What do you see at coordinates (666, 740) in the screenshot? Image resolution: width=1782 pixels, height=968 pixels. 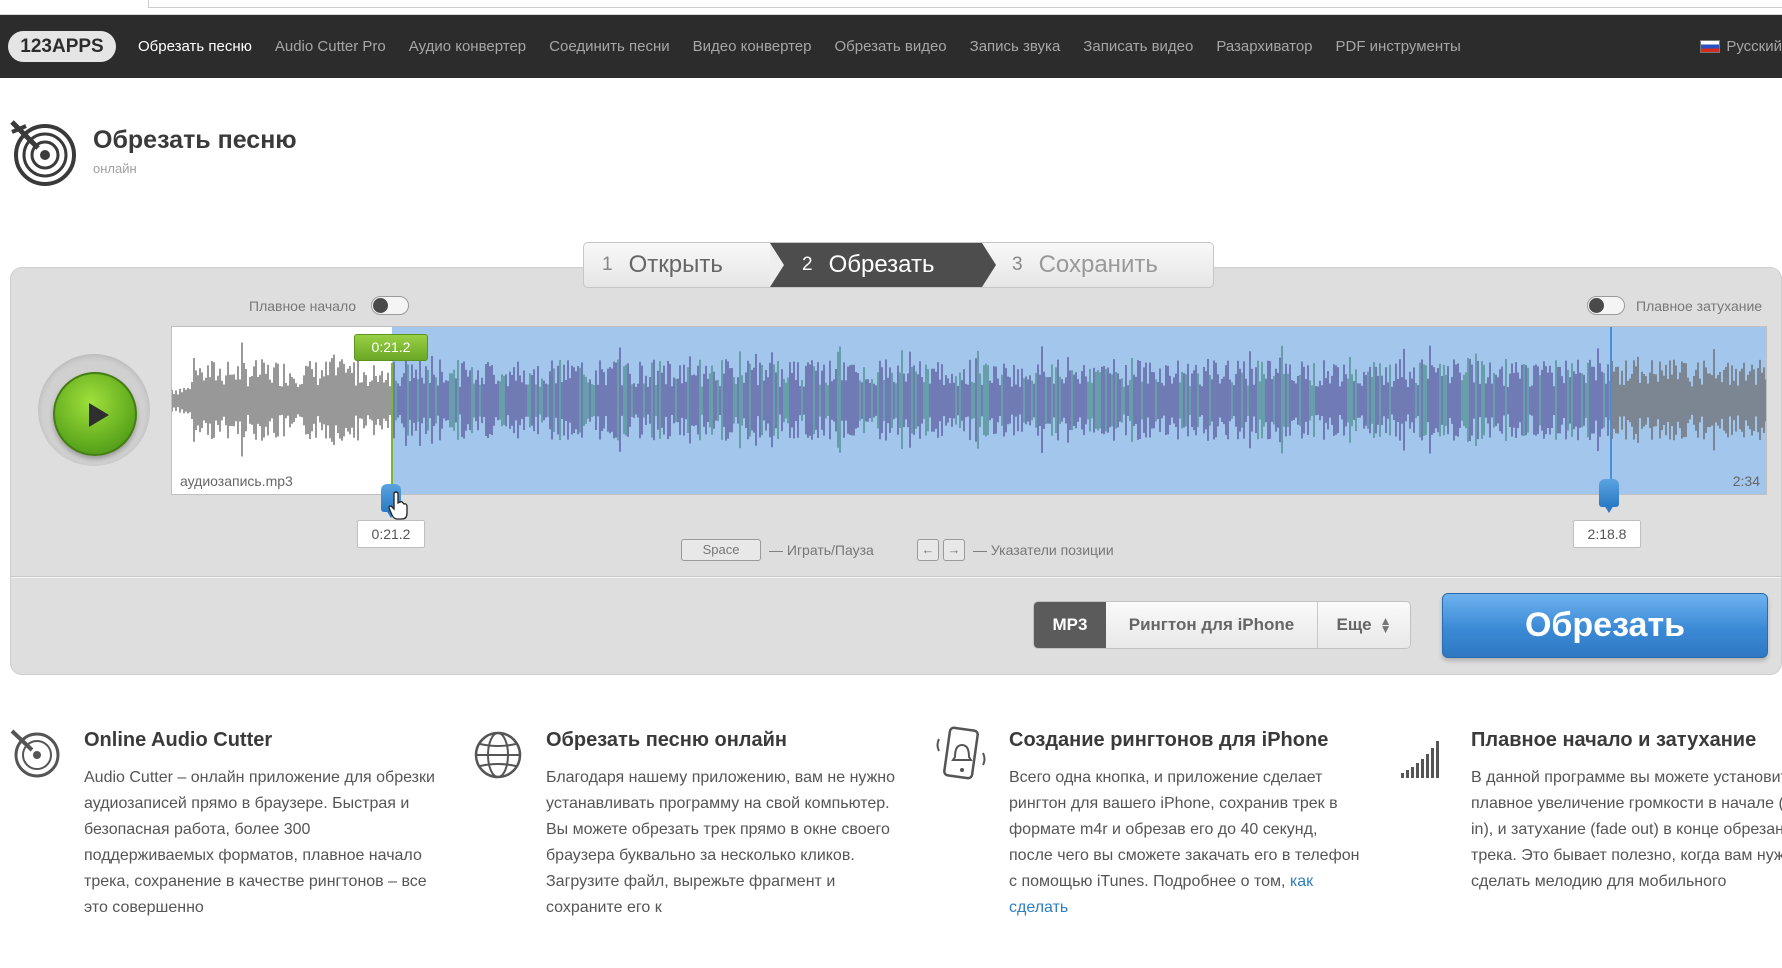 I see `feature-title: Обрезать песню онлайн` at bounding box center [666, 740].